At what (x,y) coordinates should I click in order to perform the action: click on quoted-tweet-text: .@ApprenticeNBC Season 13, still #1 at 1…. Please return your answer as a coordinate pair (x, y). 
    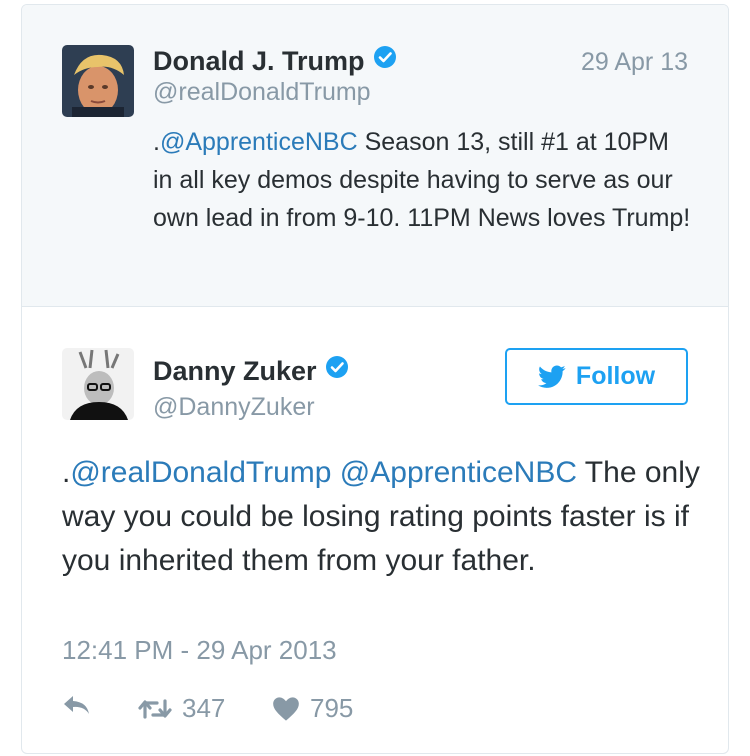
    Looking at the image, I should click on (423, 180).